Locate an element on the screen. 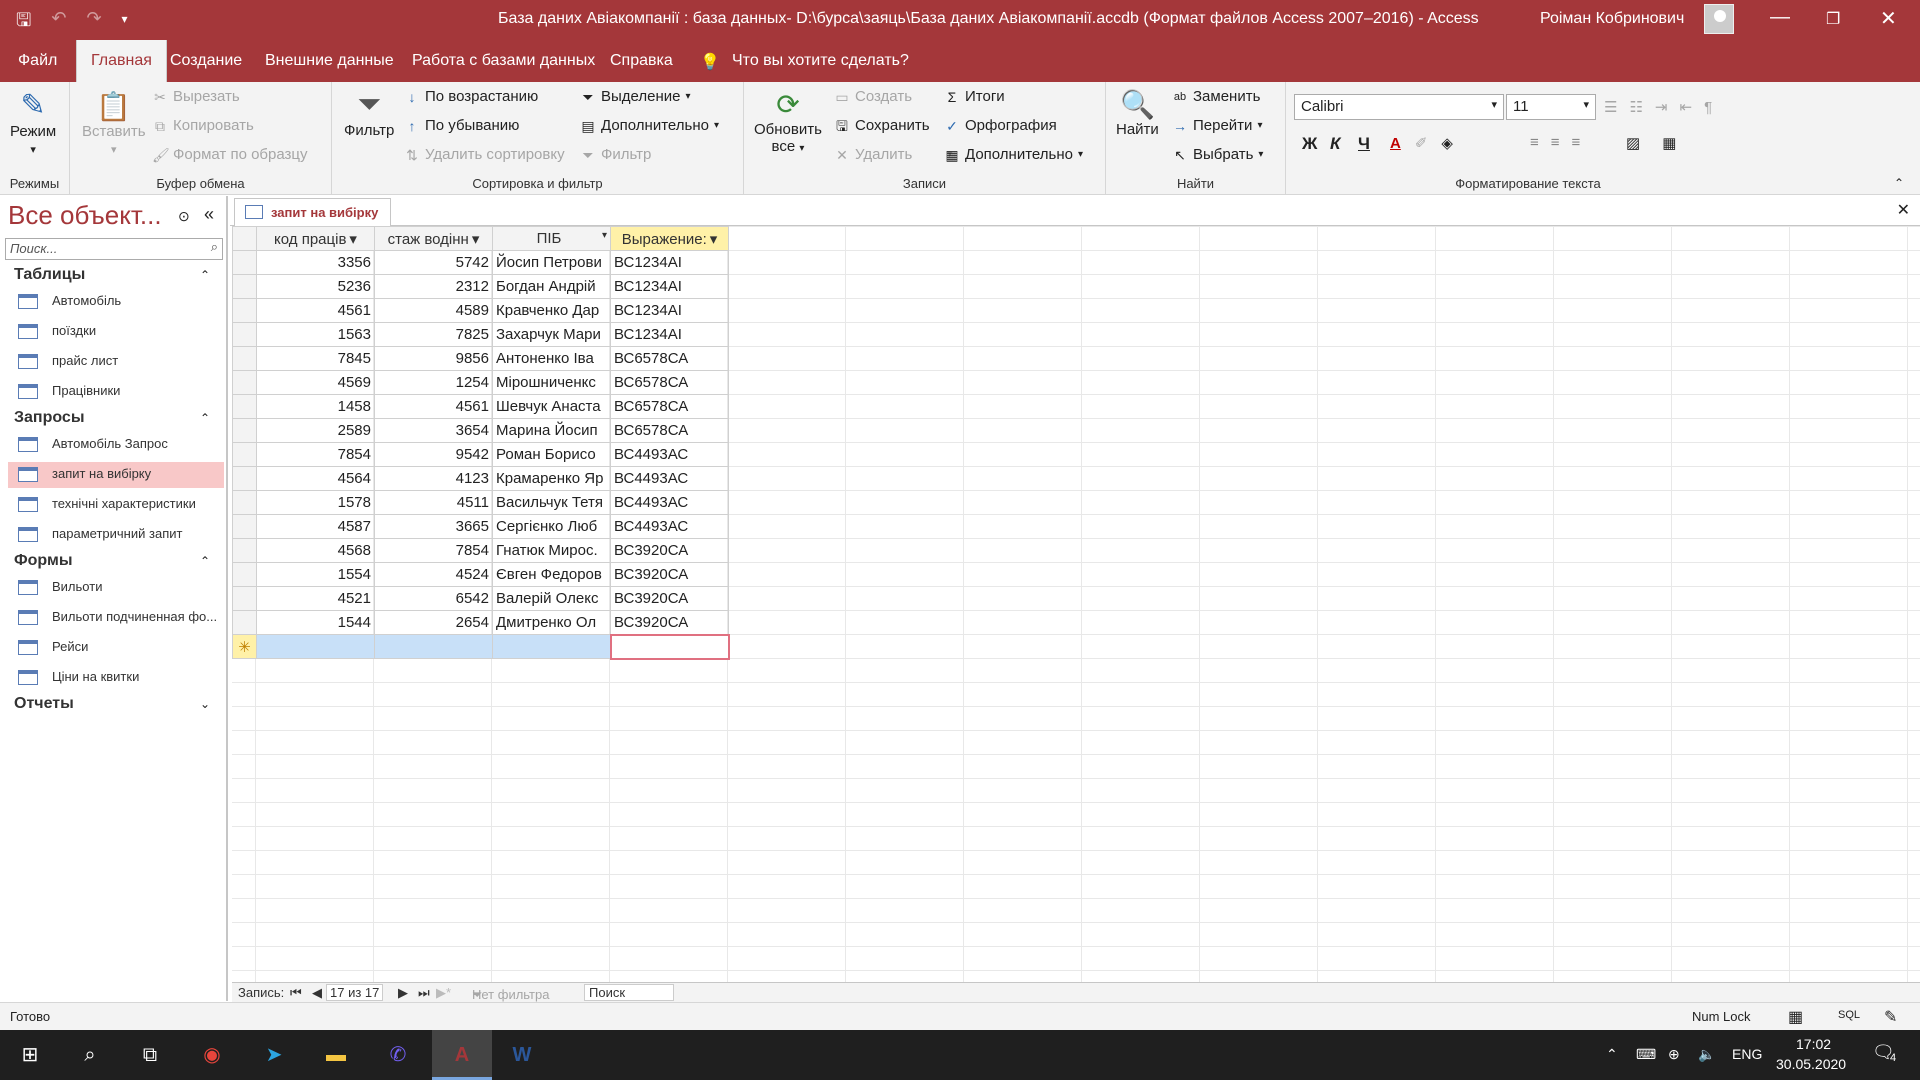 Image resolution: width=1920 pixels, height=1080 pixels. user-name: Роіман Кобринович is located at coordinates (1612, 19).